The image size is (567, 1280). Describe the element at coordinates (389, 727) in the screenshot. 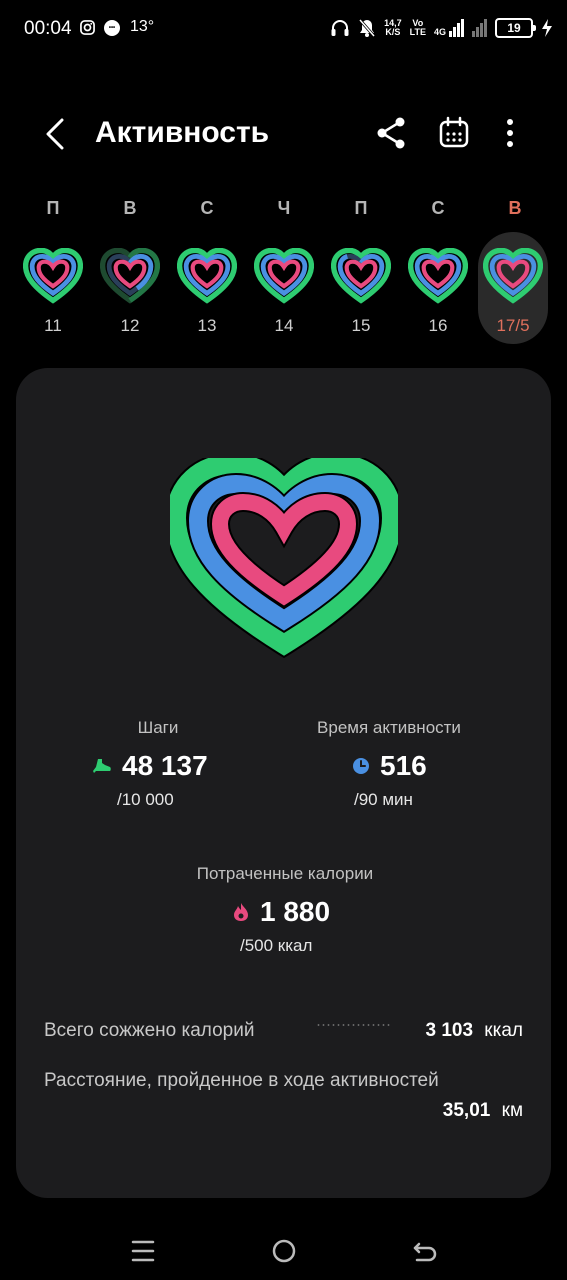

I see `active-time-label: Время активности` at that location.